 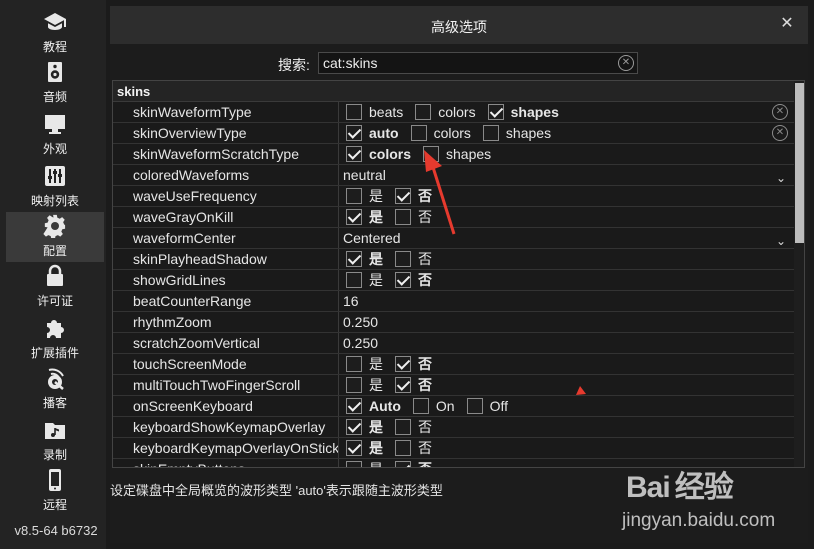 What do you see at coordinates (565, 238) in the screenshot?
I see `option-value: Centered ⌄` at bounding box center [565, 238].